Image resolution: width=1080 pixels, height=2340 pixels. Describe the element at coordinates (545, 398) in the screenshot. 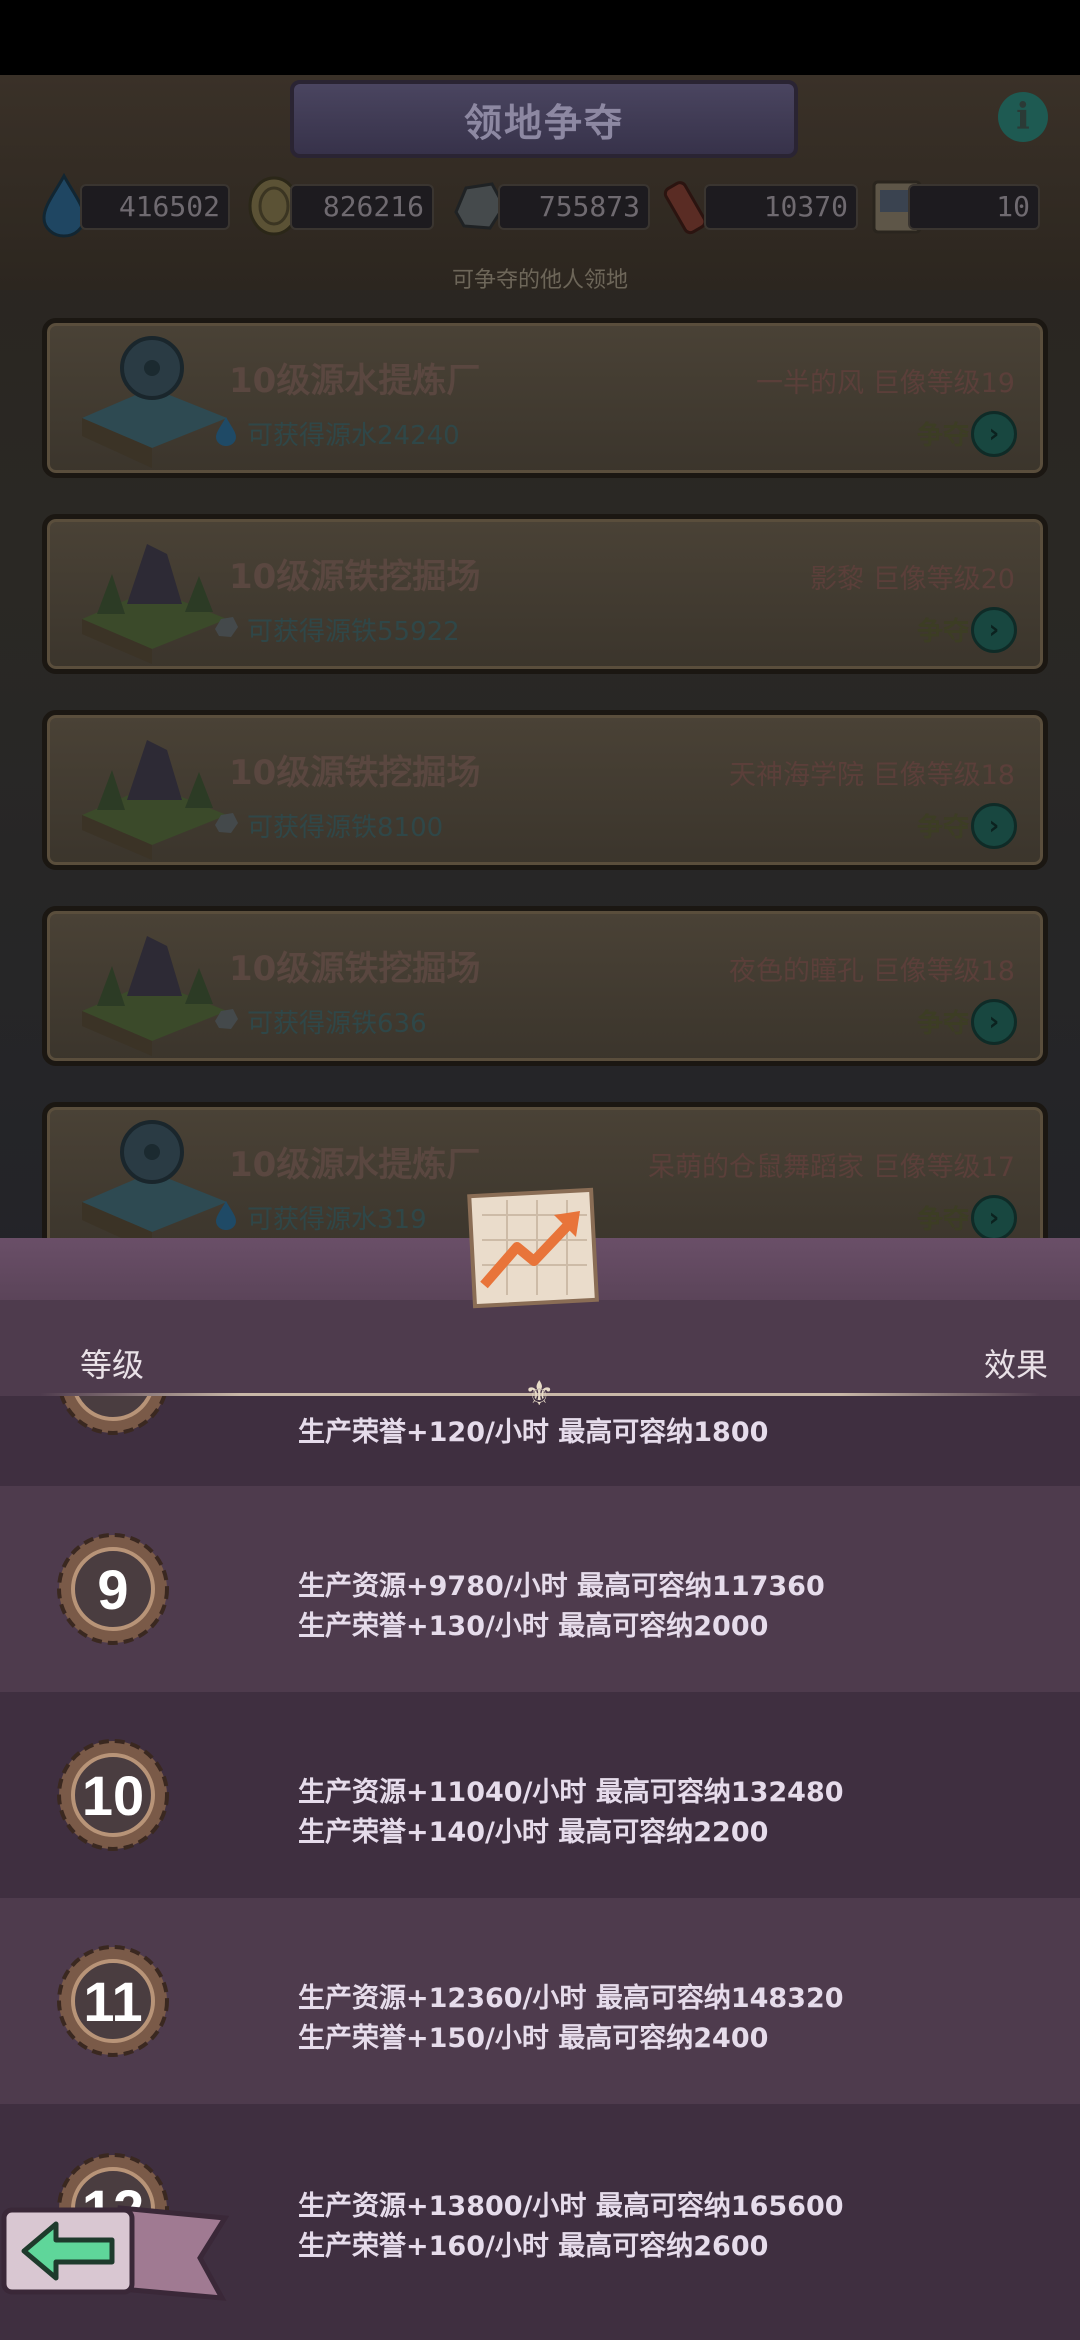

I see `territory-card: 10级源水提炼厂 可获得源水24240 一半的风 巨像等级19 争夺 ›` at that location.